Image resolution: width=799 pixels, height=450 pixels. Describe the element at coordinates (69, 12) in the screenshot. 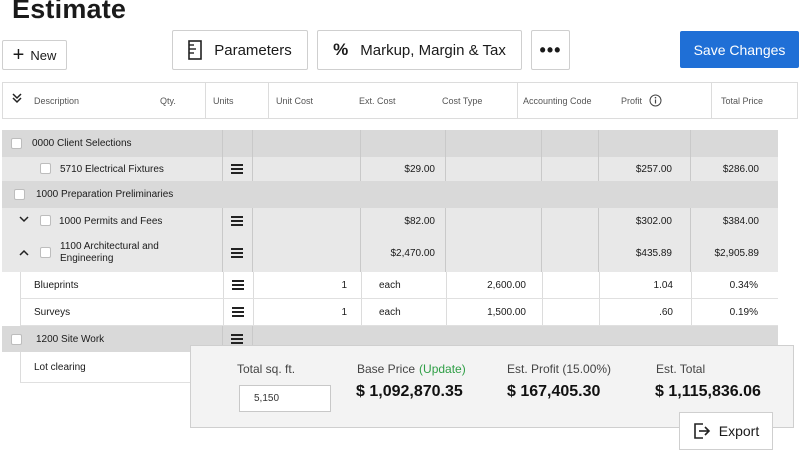

I see `page-title: Estimate` at that location.